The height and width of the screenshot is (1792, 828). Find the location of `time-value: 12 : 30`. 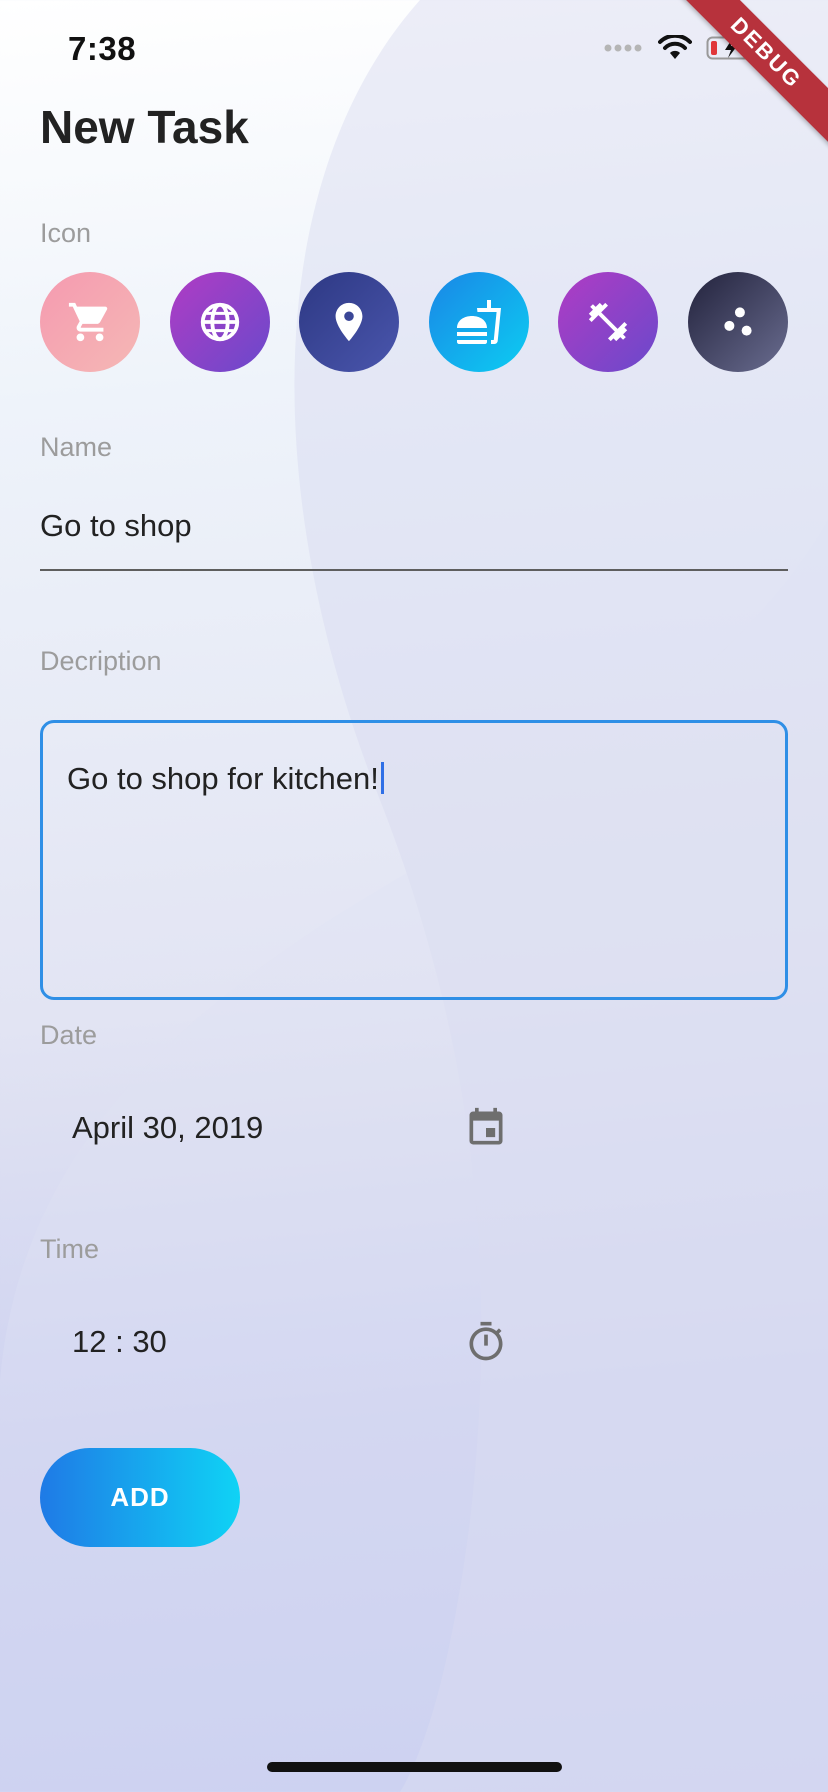

time-value: 12 : 30 is located at coordinates (119, 1342).